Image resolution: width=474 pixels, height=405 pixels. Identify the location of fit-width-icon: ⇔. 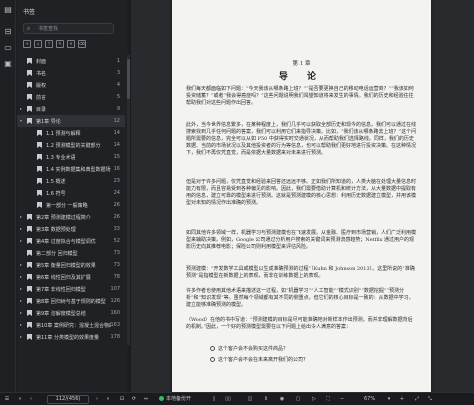
(146, 399).